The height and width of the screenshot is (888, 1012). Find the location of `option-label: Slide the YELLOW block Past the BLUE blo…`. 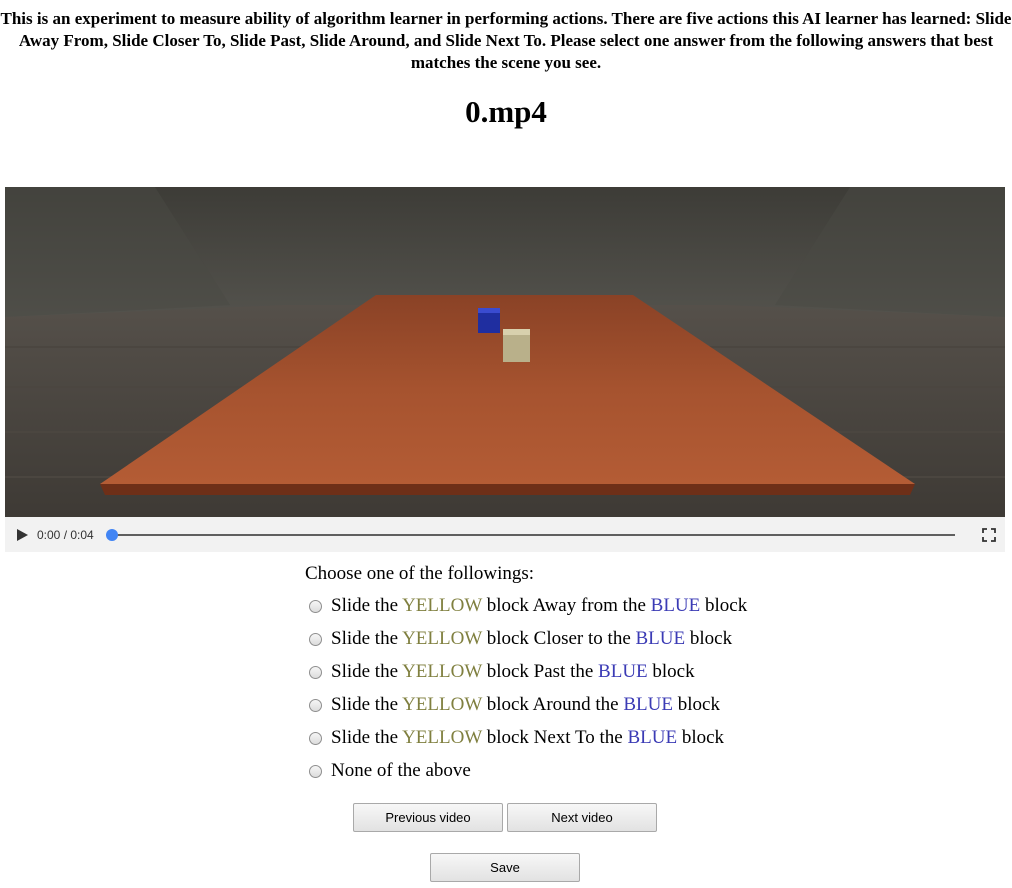

option-label: Slide the YELLOW block Past the BLUE blo… is located at coordinates (513, 672).